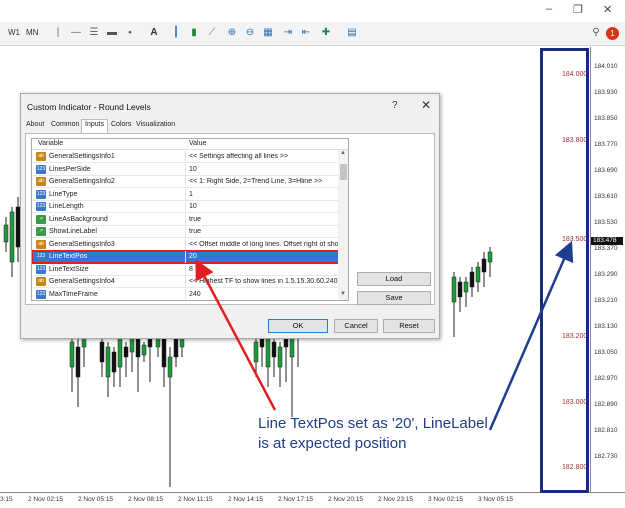 The width and height of the screenshot is (625, 508). What do you see at coordinates (236, 335) in the screenshot?
I see `red-annotation-arrow` at bounding box center [236, 335].